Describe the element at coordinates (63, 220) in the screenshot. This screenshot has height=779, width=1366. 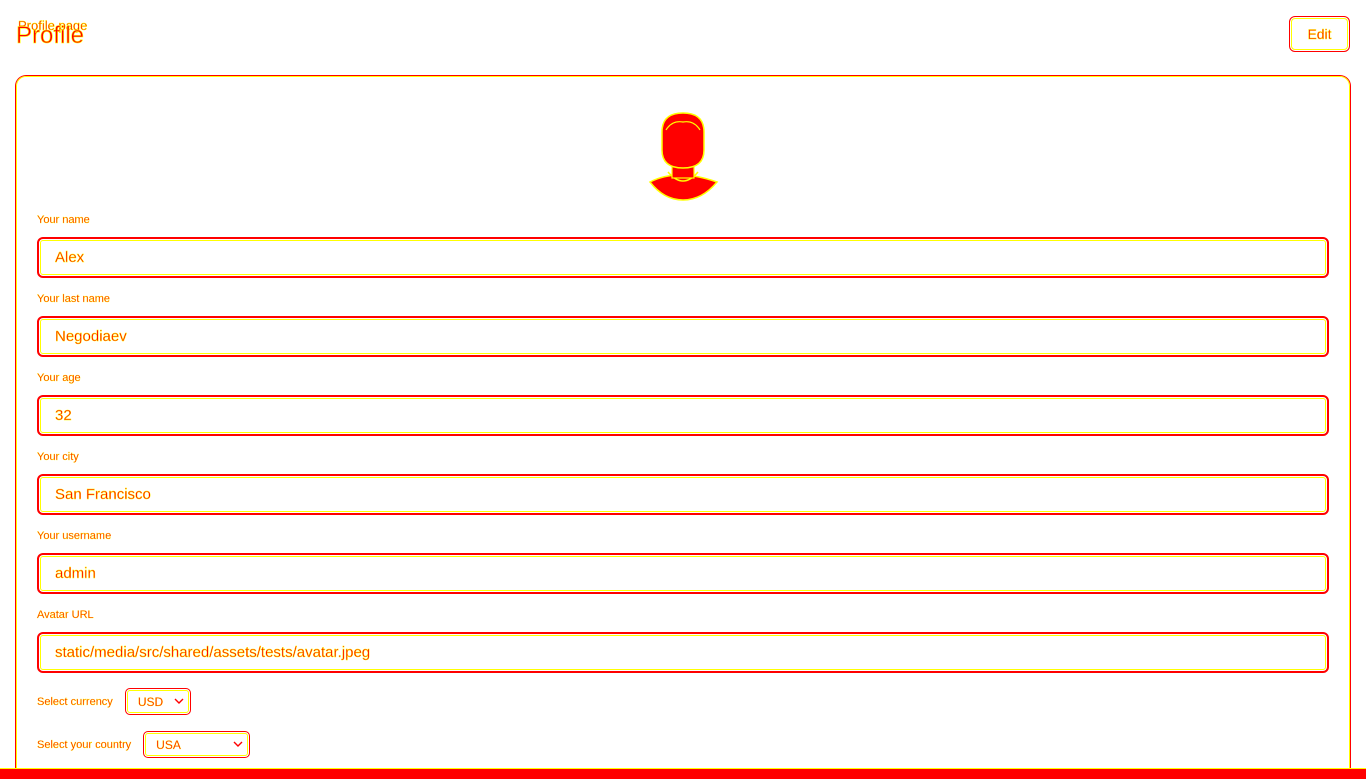
I see `name-label: Your name` at that location.